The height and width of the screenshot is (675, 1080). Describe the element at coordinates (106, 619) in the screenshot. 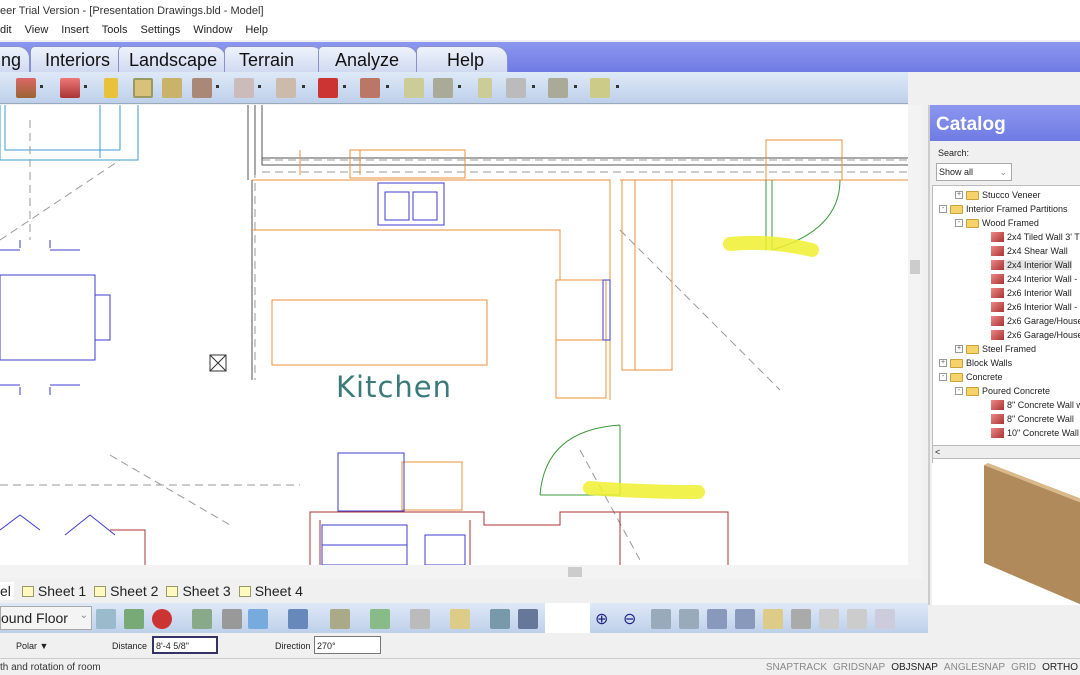

I see `plan-2d-icon` at that location.